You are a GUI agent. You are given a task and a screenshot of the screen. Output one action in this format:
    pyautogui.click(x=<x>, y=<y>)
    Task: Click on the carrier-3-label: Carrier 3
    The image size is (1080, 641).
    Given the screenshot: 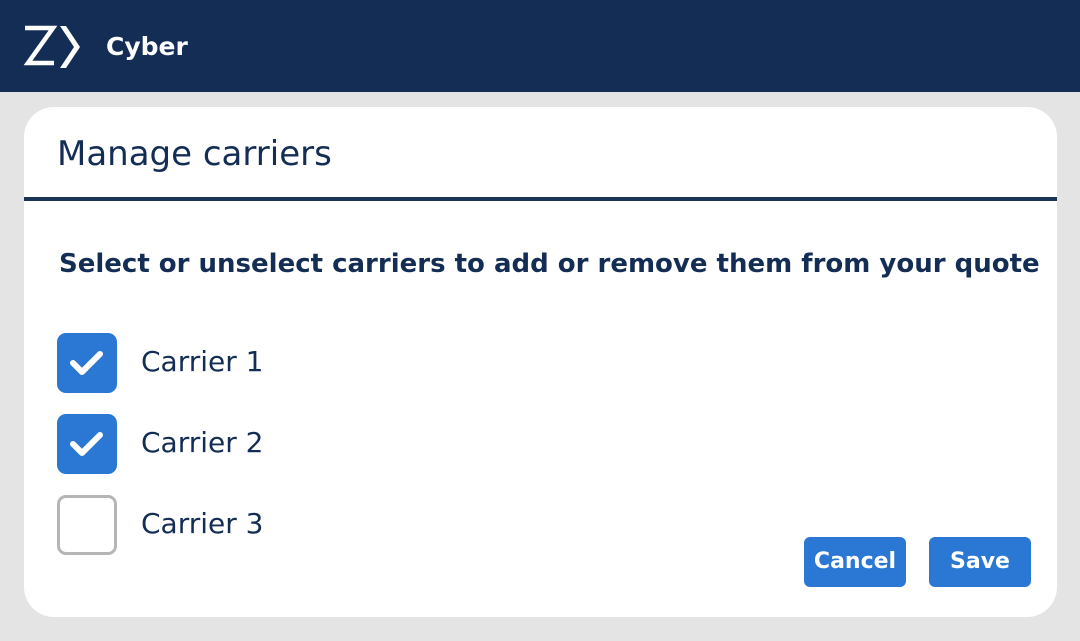 What is the action you would take?
    pyautogui.click(x=202, y=523)
    